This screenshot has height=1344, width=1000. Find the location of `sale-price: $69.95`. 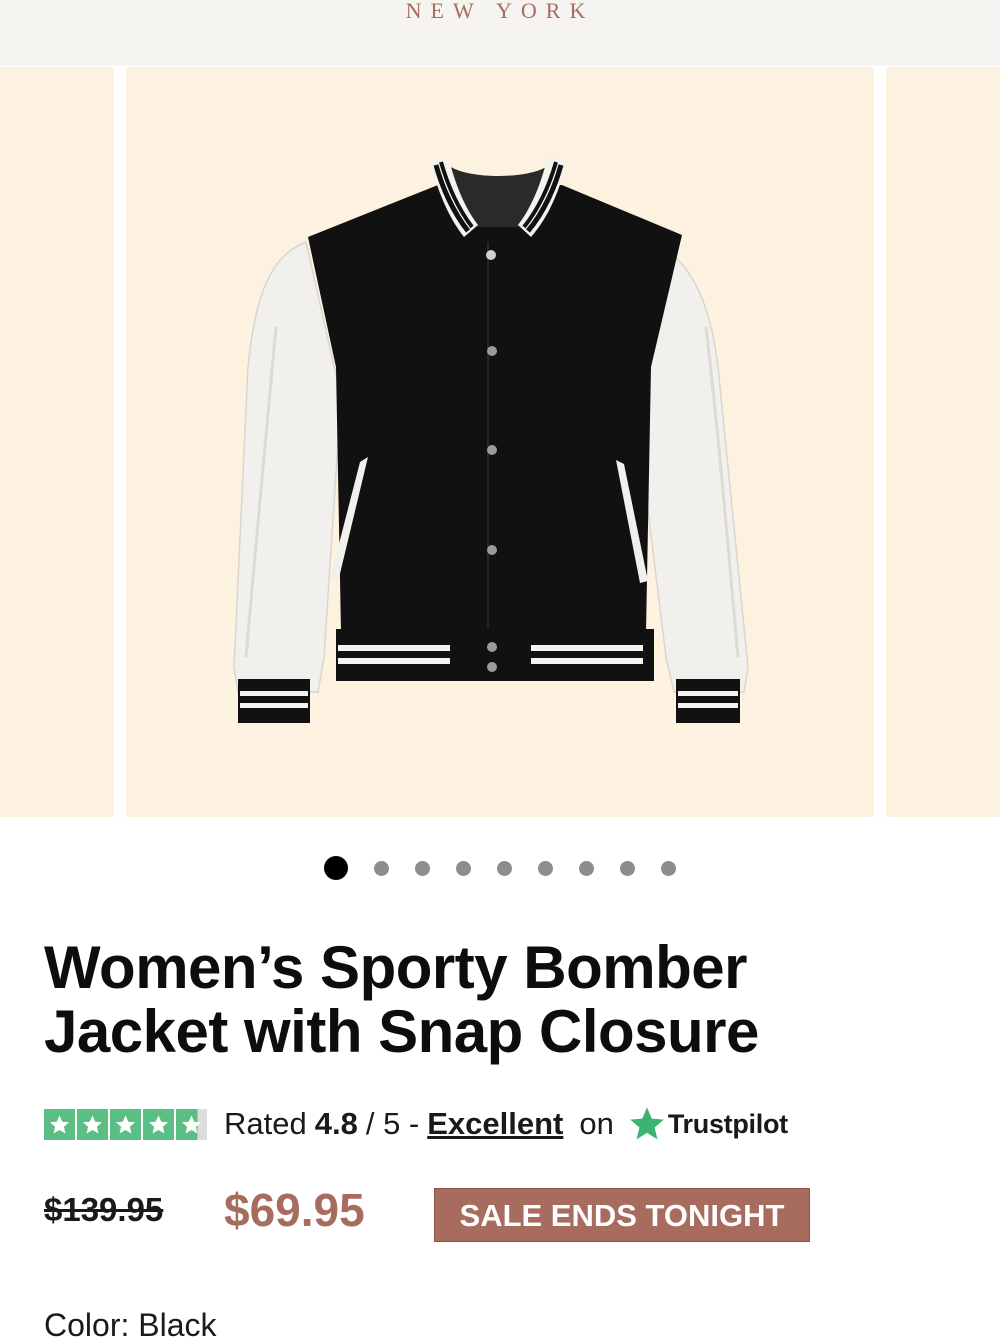

sale-price: $69.95 is located at coordinates (294, 1210).